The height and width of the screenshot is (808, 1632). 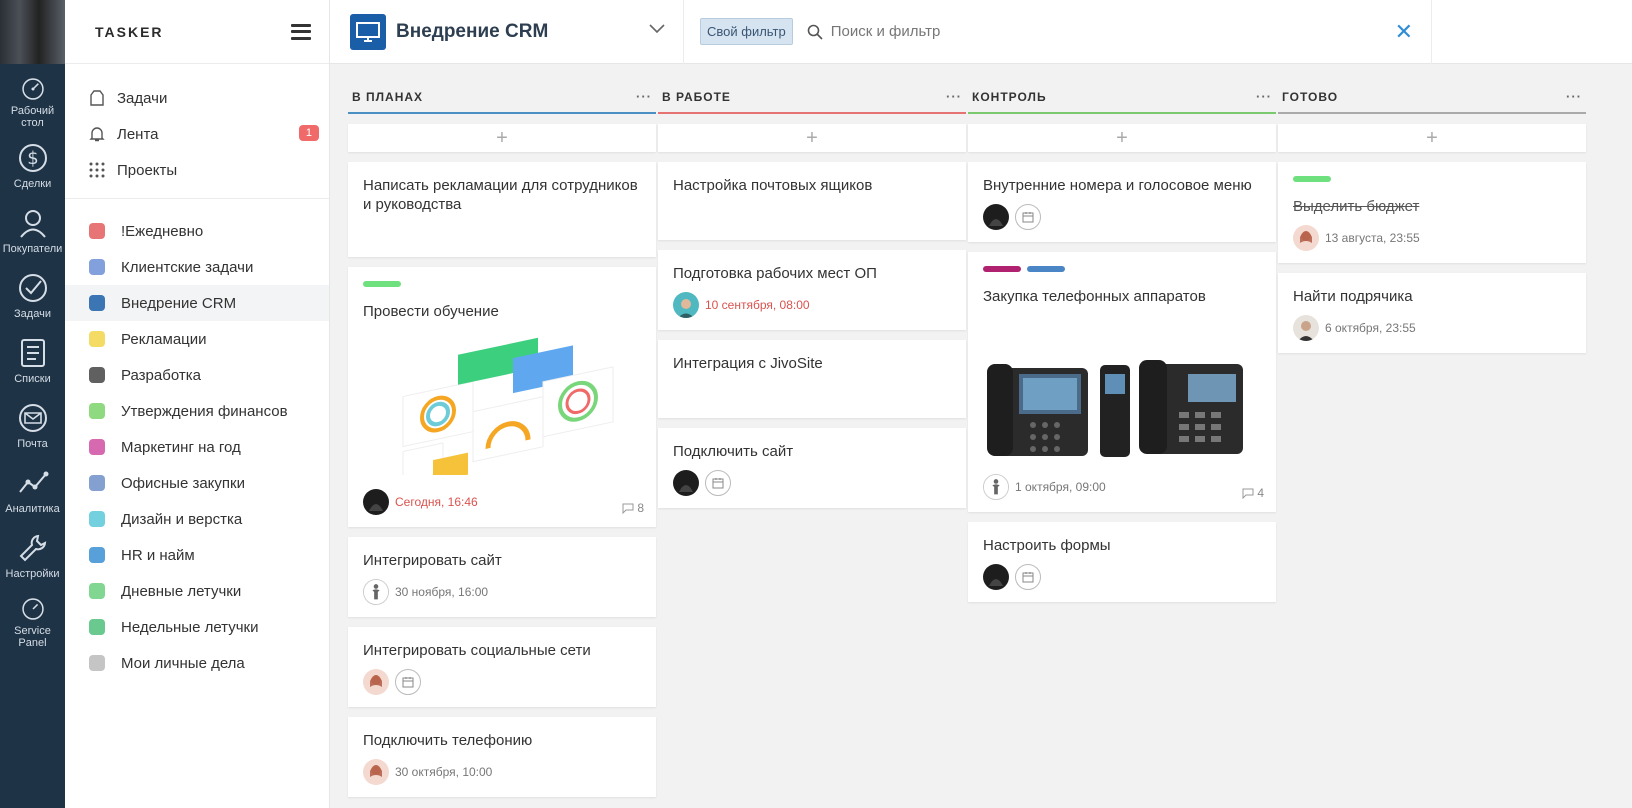 I want to click on card-meta: 1 октября, 09:00, so click(x=1122, y=487).